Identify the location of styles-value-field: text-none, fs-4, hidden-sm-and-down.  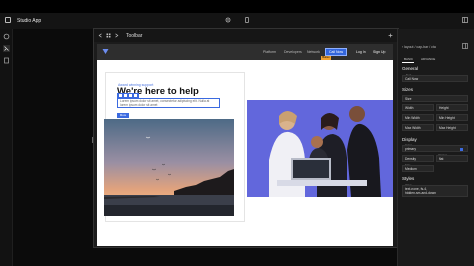
(435, 191).